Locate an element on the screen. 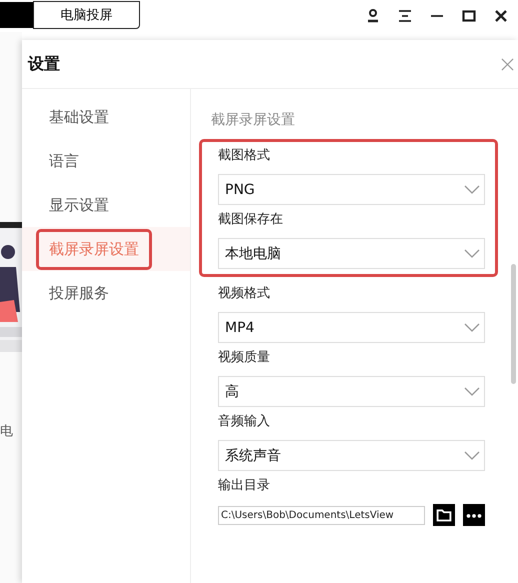  fragment-text: 电 is located at coordinates (7, 431).